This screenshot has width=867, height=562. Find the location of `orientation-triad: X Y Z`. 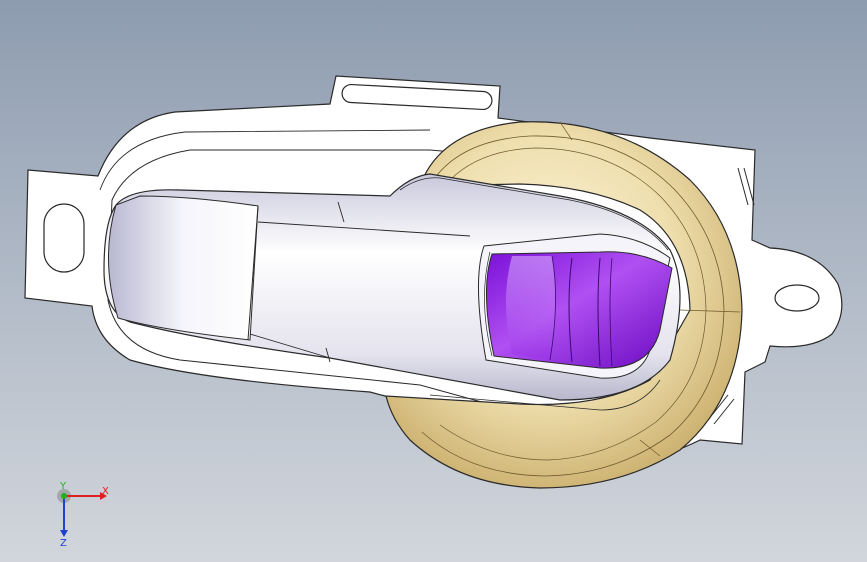

orientation-triad: X Y Z is located at coordinates (83, 515).